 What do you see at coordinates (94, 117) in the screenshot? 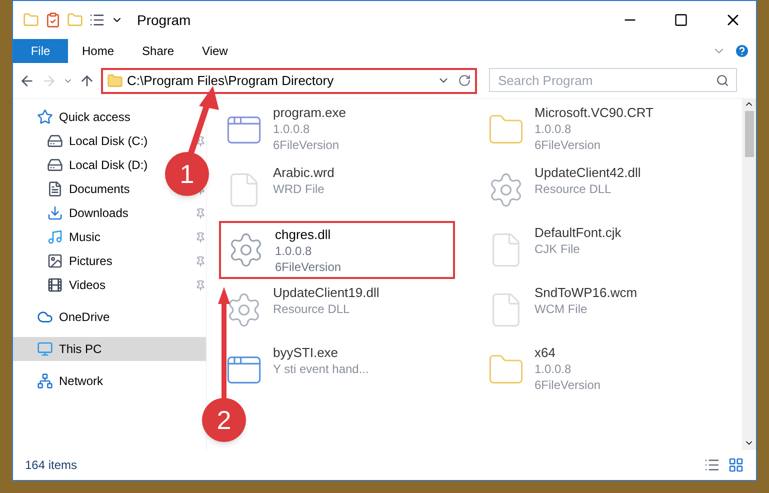
I see `nav-label: Quick access` at bounding box center [94, 117].